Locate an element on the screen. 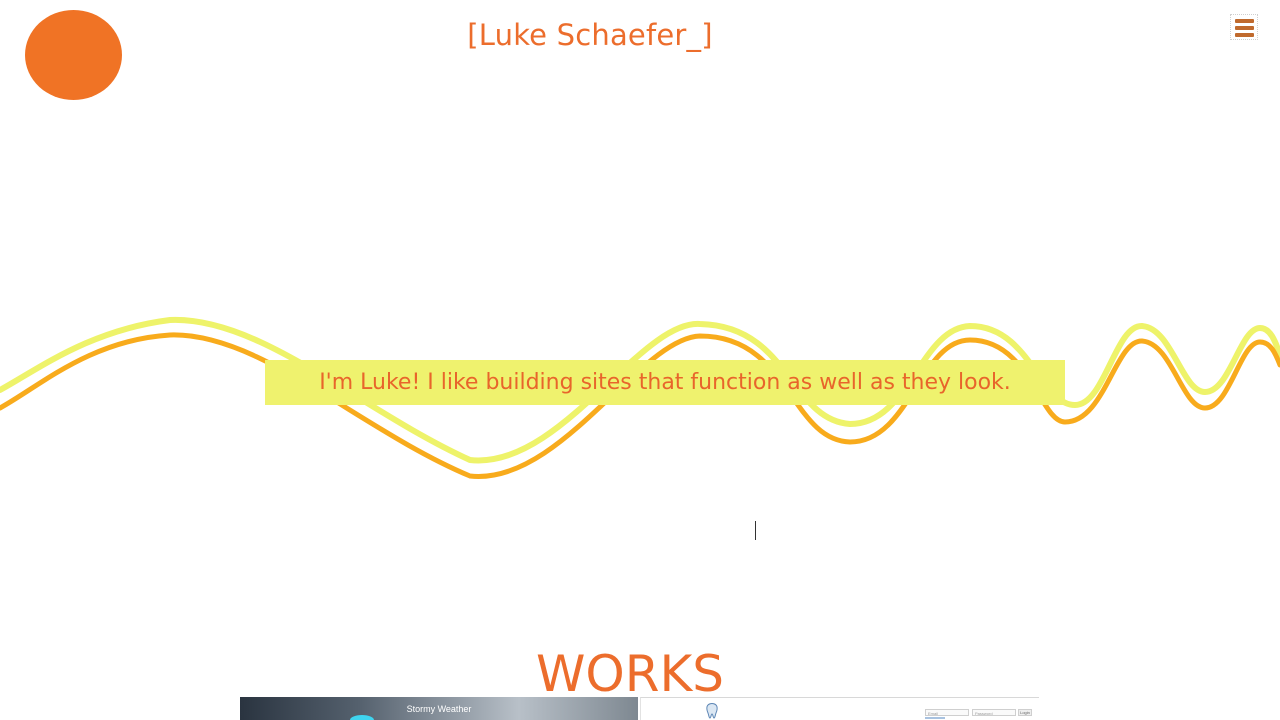 The width and height of the screenshot is (1280, 720). mini-password-field: Password is located at coordinates (994, 712).